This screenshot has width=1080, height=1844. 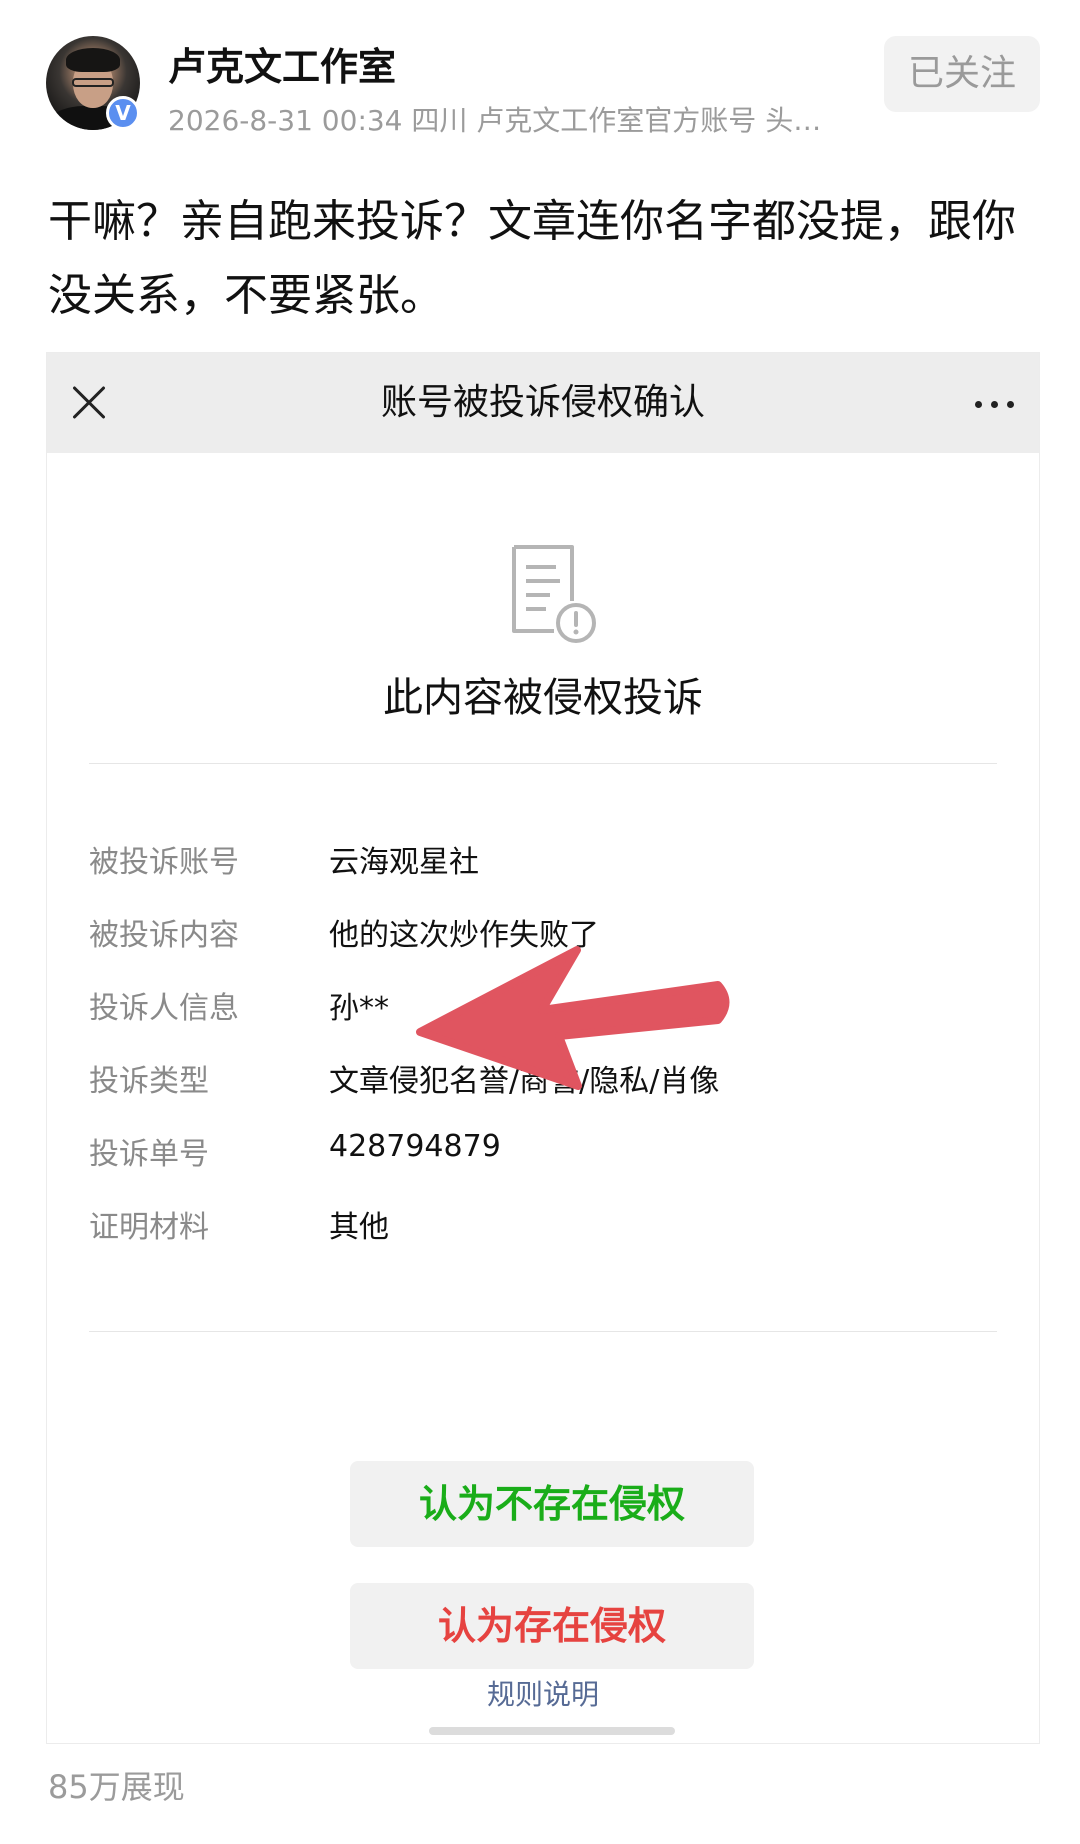 I want to click on rules-link: 规则说明, so click(x=543, y=1693).